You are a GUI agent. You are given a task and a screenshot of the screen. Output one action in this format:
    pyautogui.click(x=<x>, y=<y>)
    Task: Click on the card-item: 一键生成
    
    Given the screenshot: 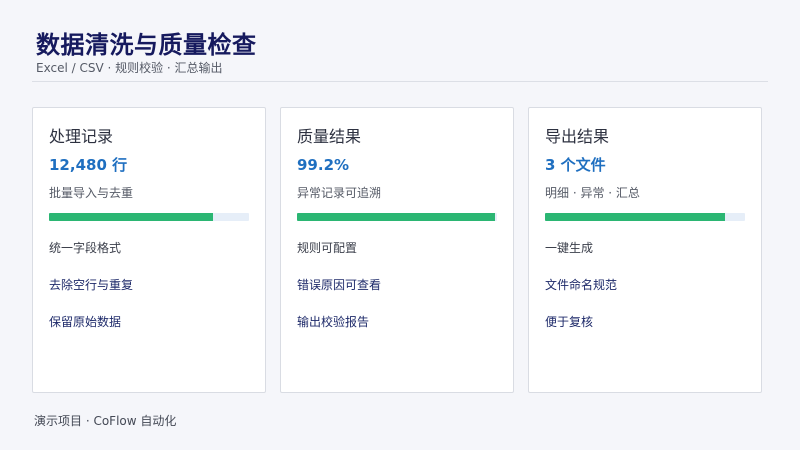 What is the action you would take?
    pyautogui.click(x=569, y=248)
    